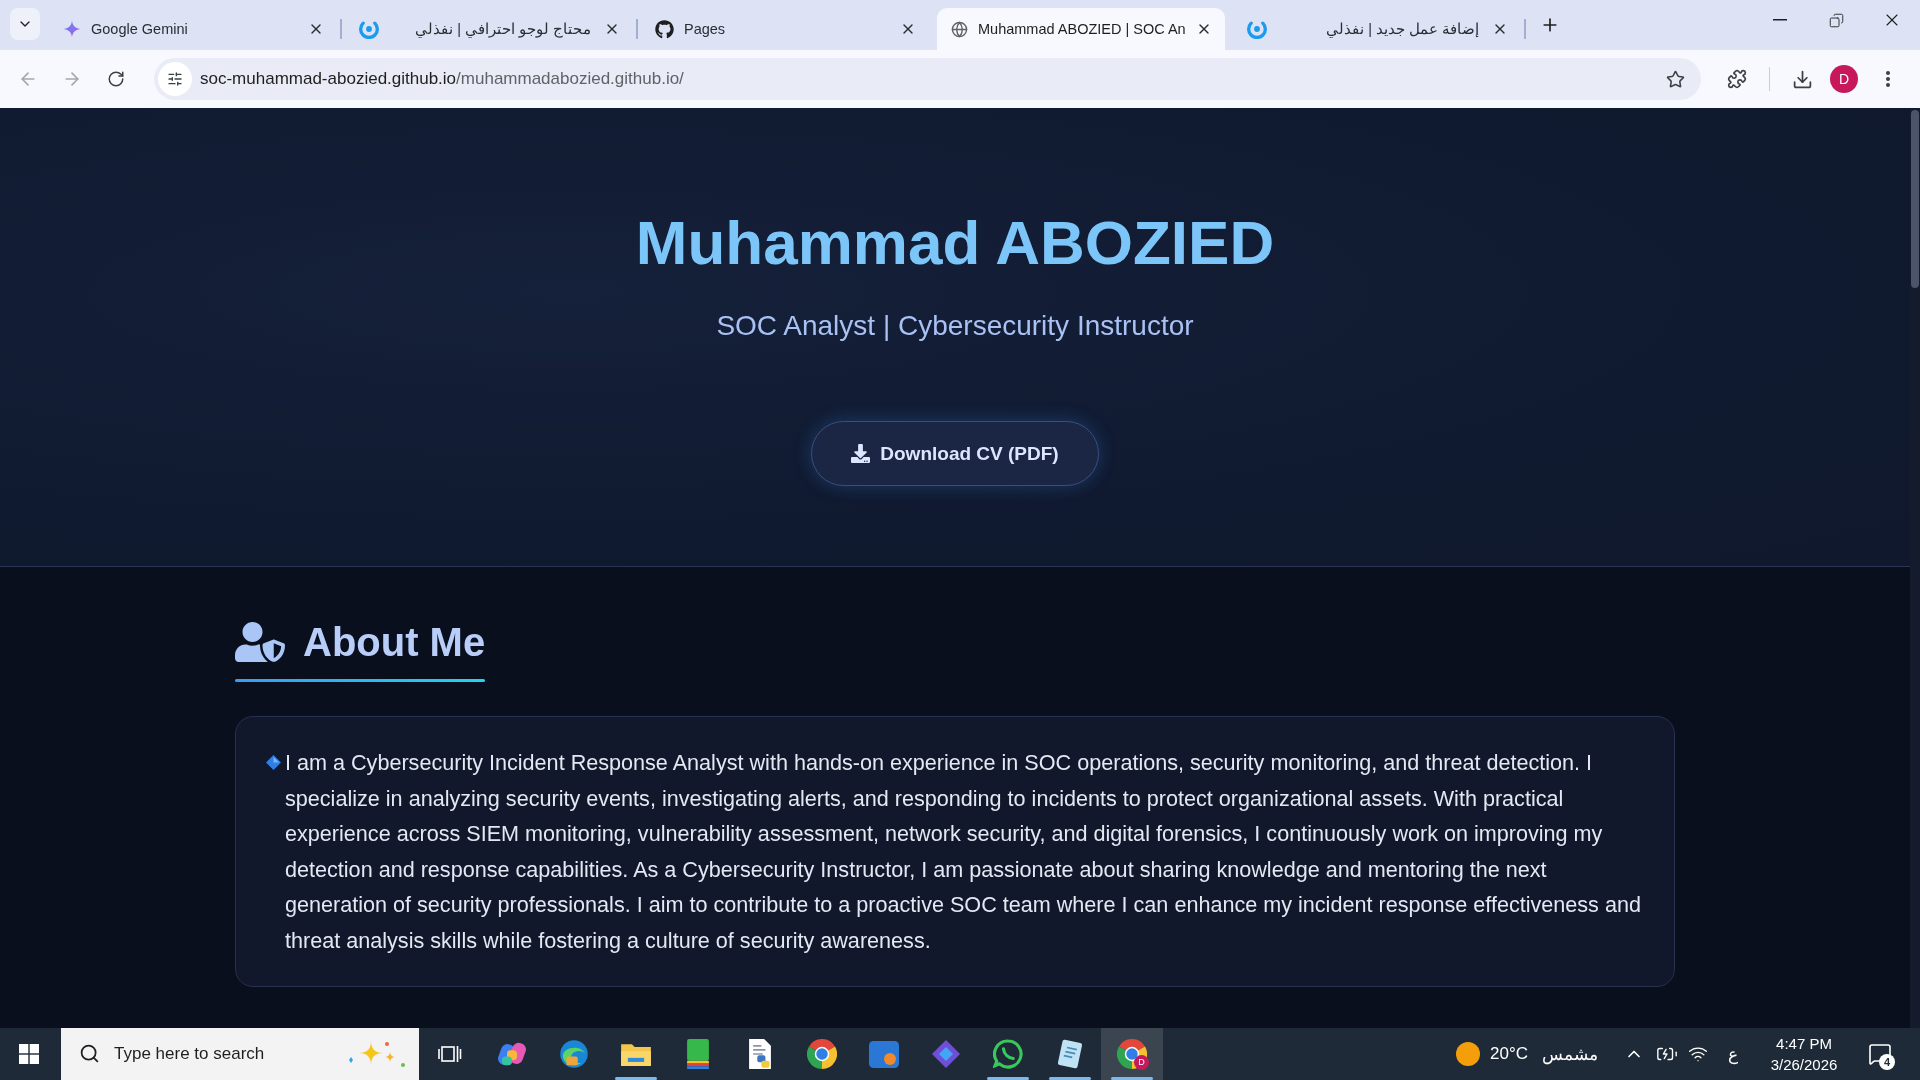 This screenshot has width=1920, height=1080. What do you see at coordinates (1132, 1054) in the screenshot?
I see `taskbar-app-button: D` at bounding box center [1132, 1054].